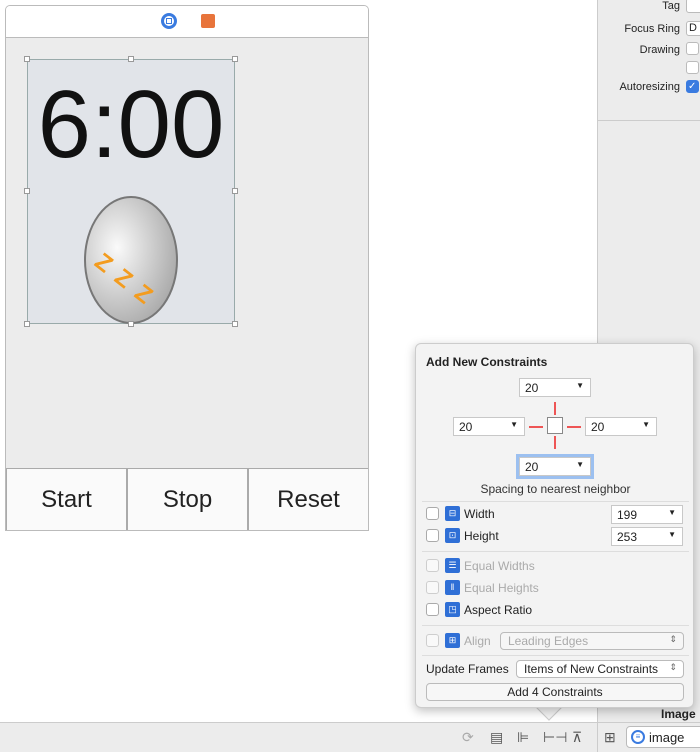 This screenshot has height=752, width=700. Describe the element at coordinates (452, 565) in the screenshot. I see `equal-widths-icon: ☰` at that location.